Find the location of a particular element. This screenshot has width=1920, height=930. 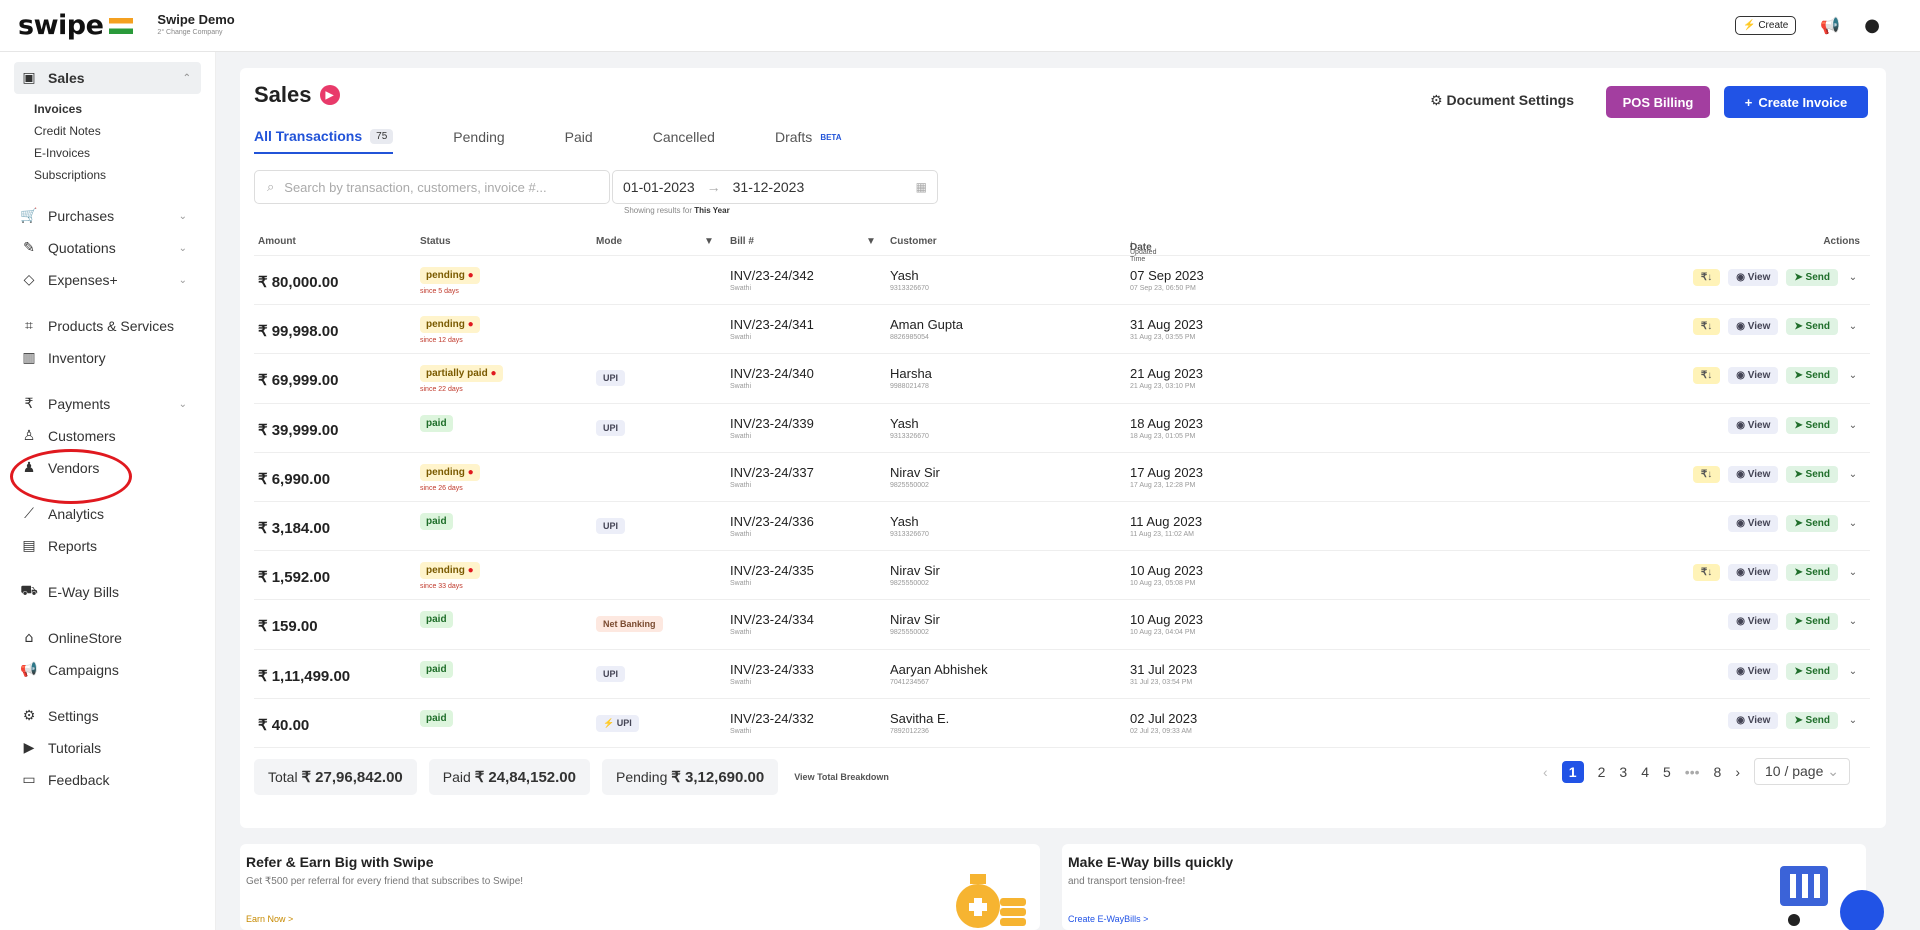

swipe-logo: swipe is located at coordinates (61, 25).